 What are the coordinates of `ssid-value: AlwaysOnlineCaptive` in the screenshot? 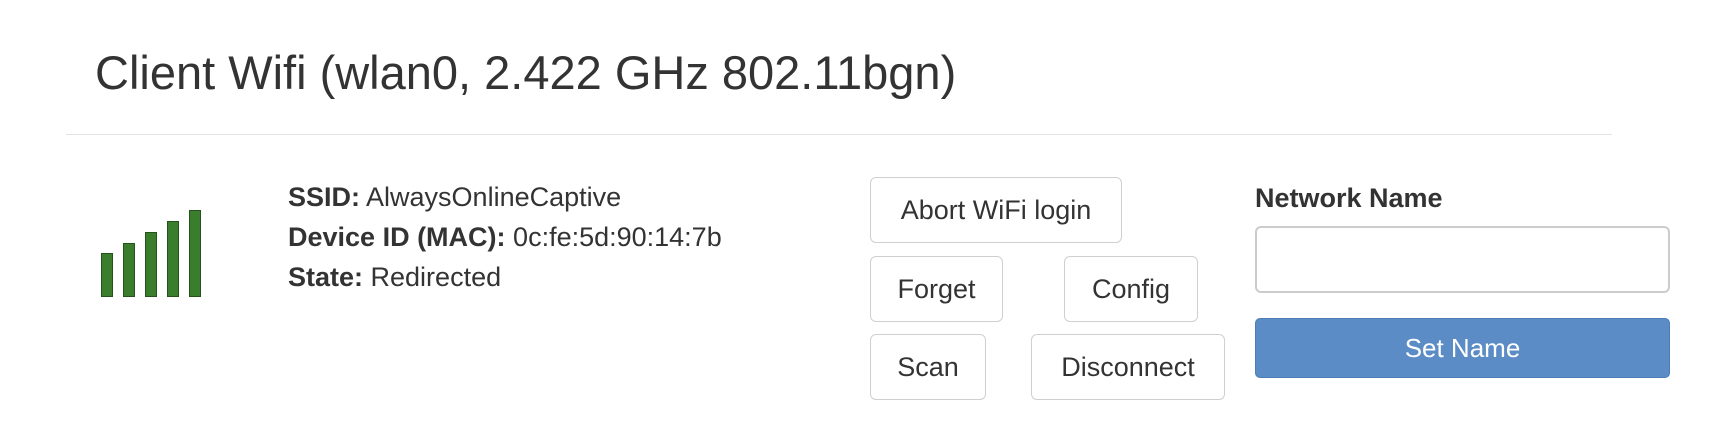 It's located at (494, 197).